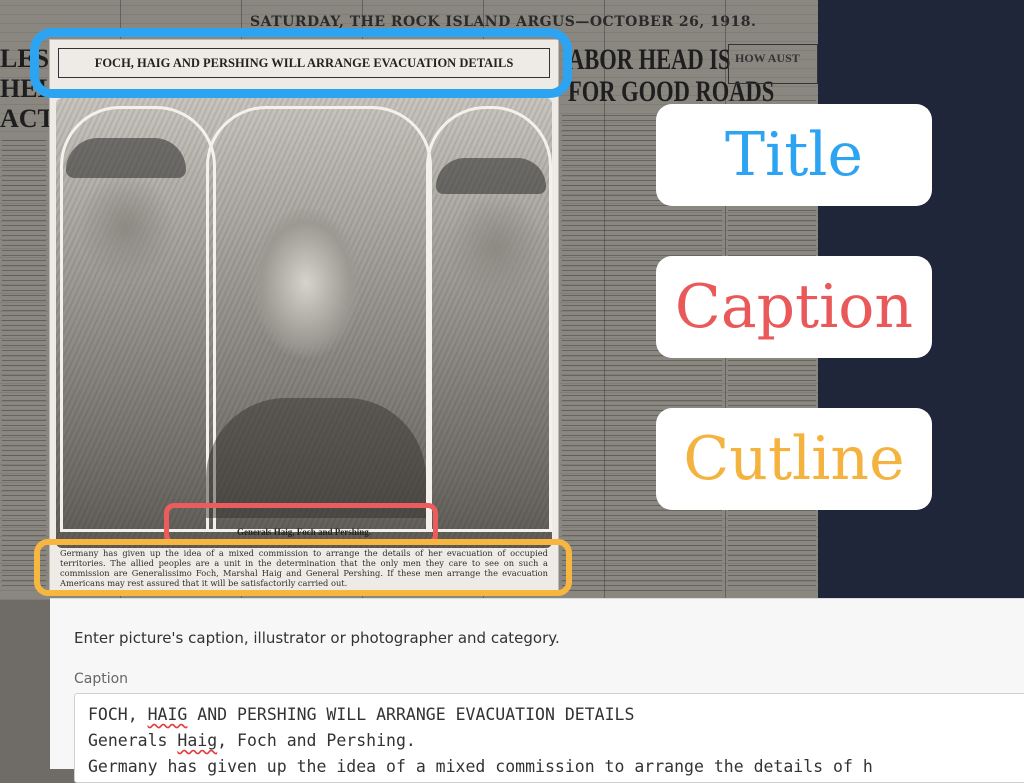 Image resolution: width=1024 pixels, height=783 pixels. Describe the element at coordinates (24, 365) in the screenshot. I see `left-column-text` at that location.